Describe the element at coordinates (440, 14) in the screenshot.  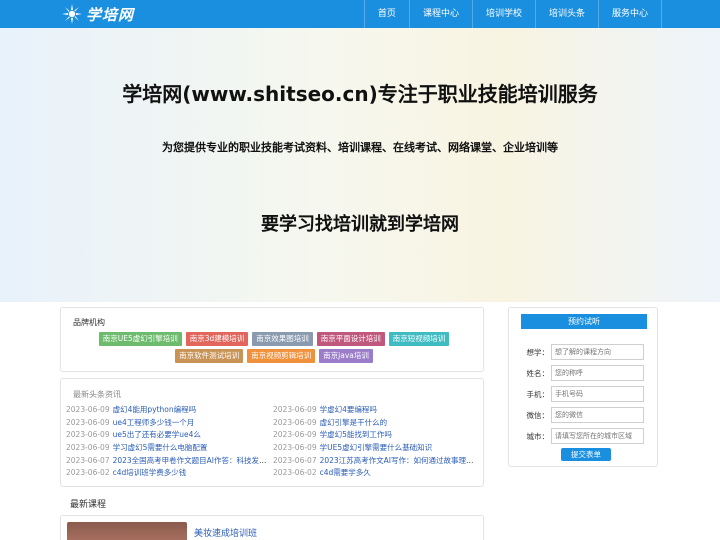
I see `nav-courses: 课程中心` at that location.